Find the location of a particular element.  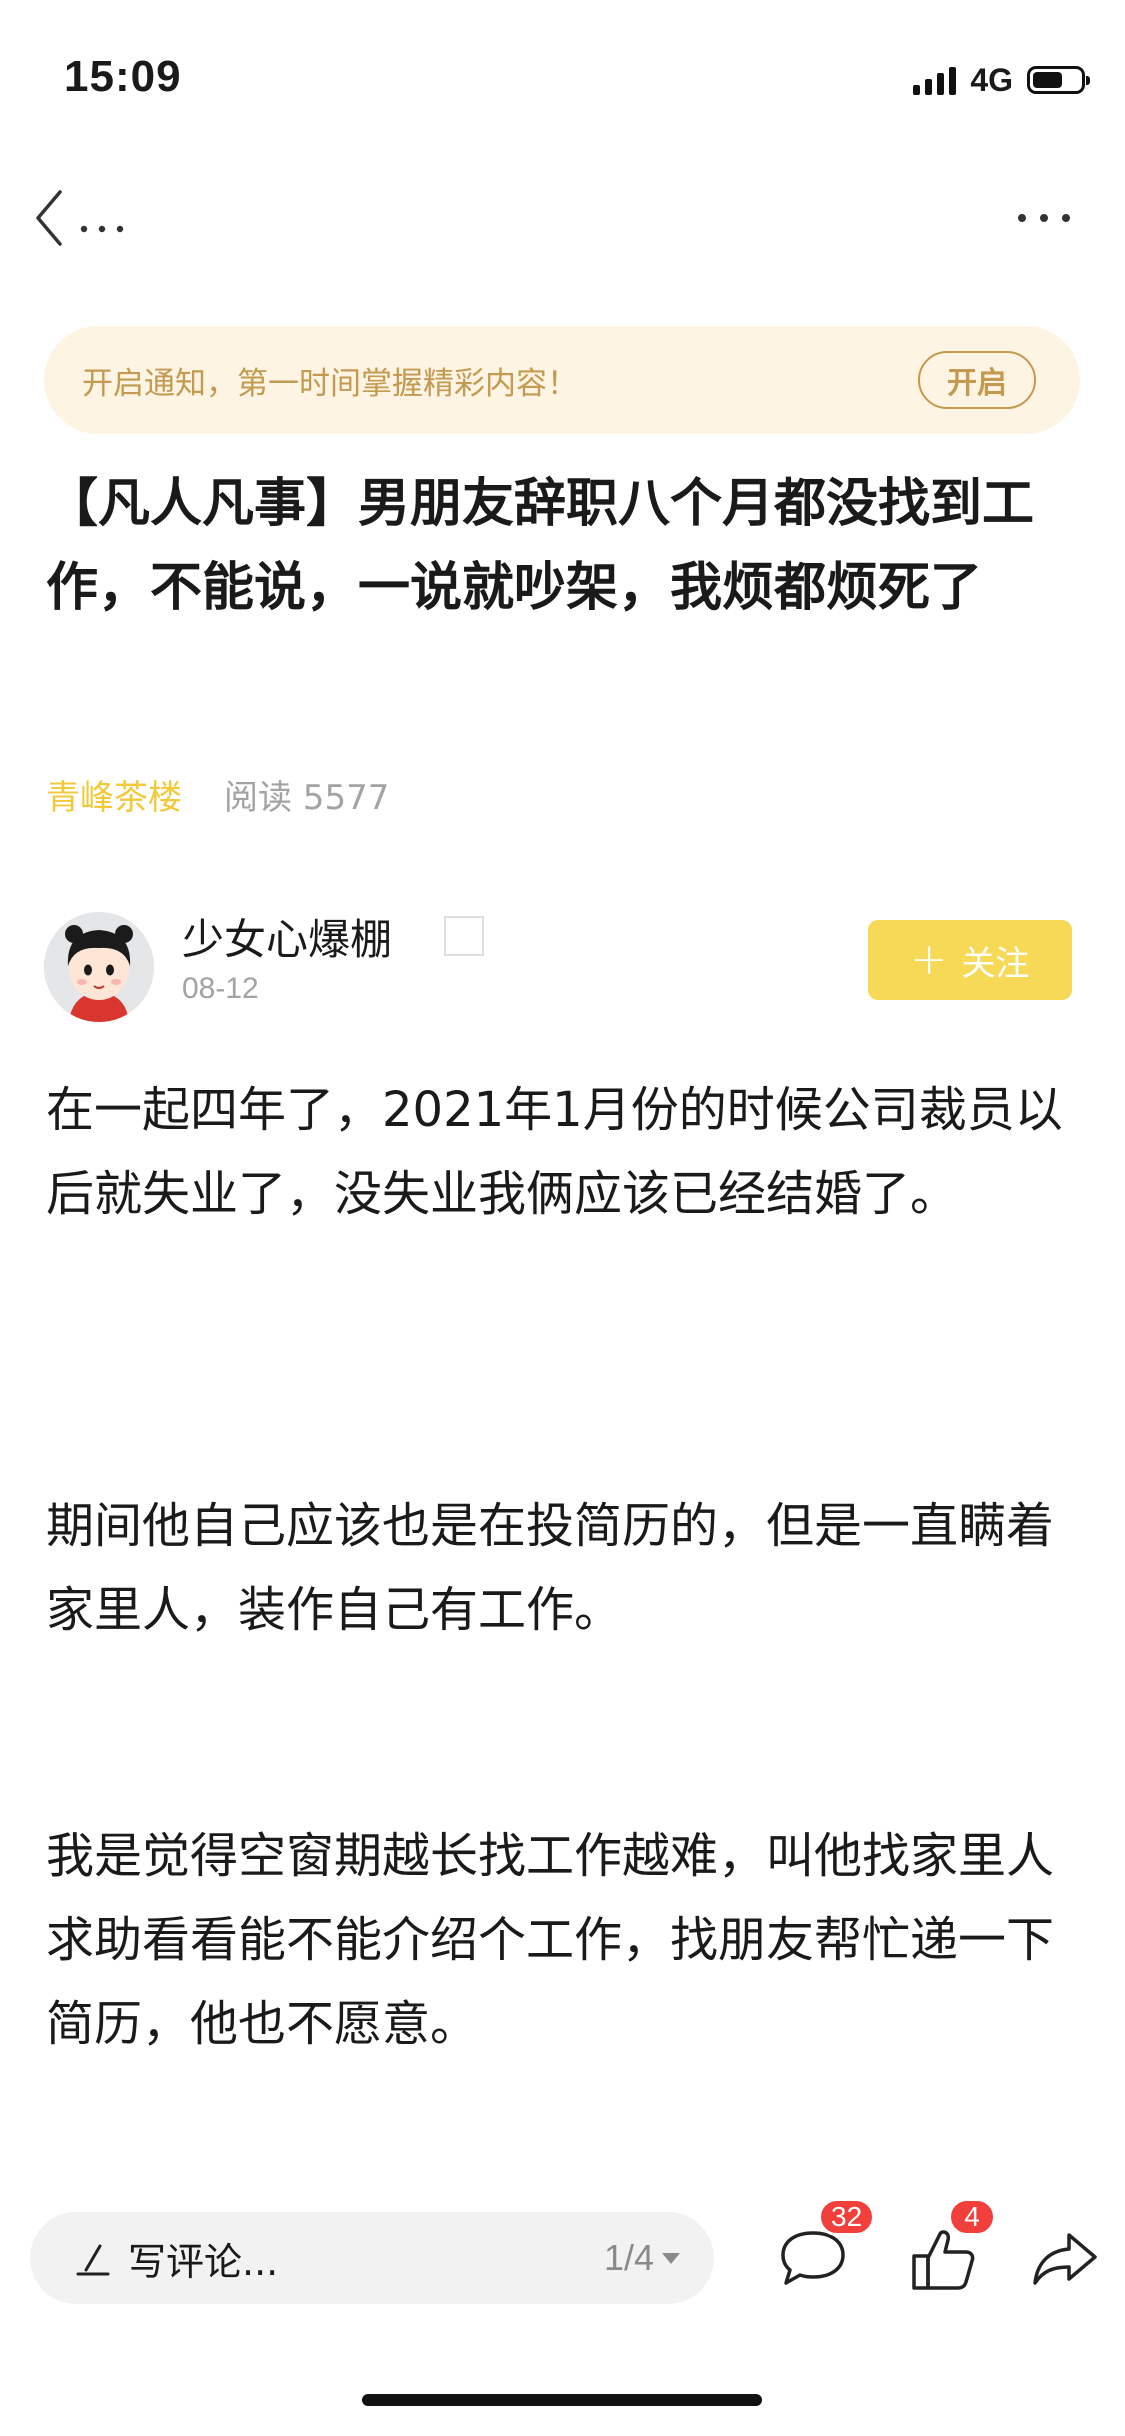

post-date: 08-12 is located at coordinates (220, 988).